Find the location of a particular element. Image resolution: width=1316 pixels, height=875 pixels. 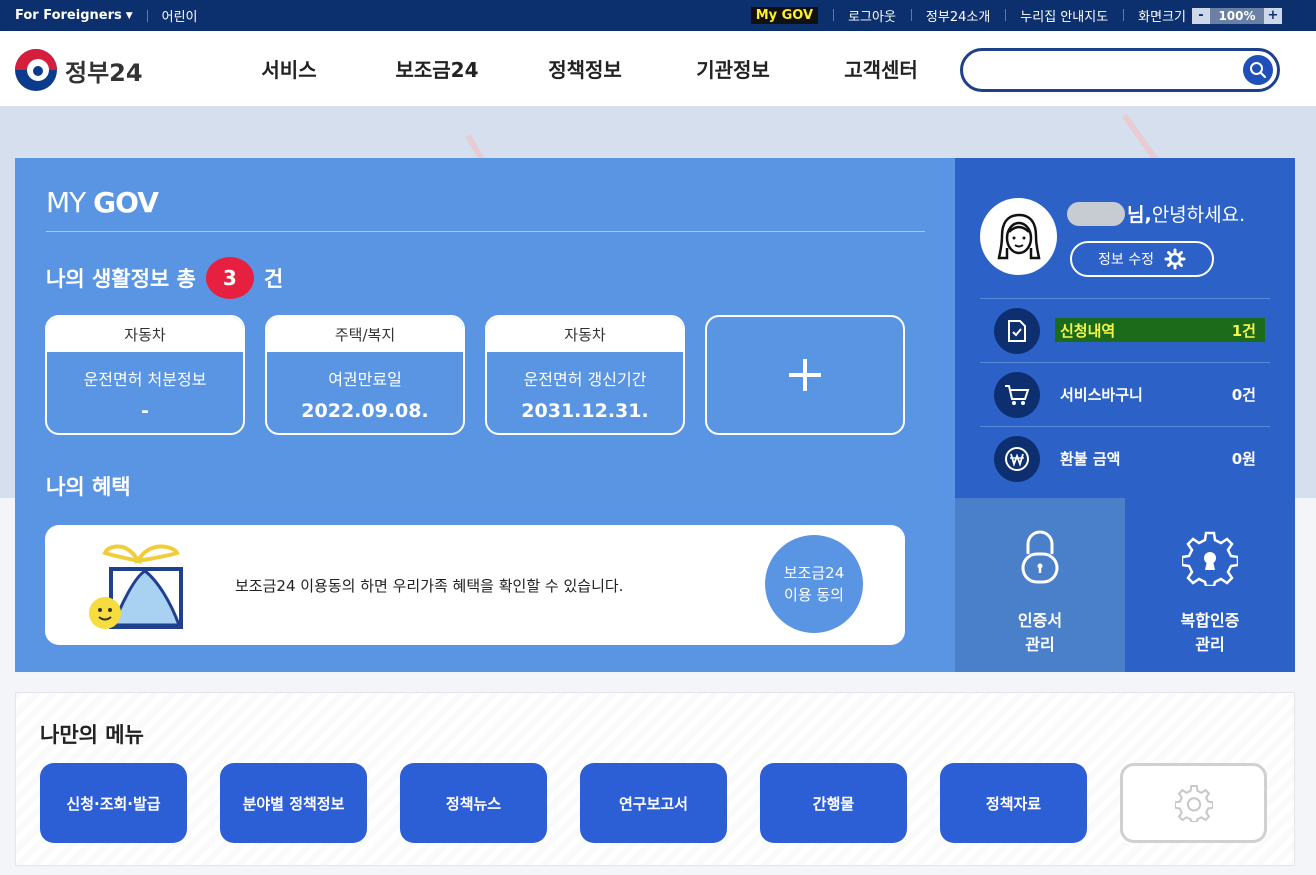

card-value: - is located at coordinates (145, 411).